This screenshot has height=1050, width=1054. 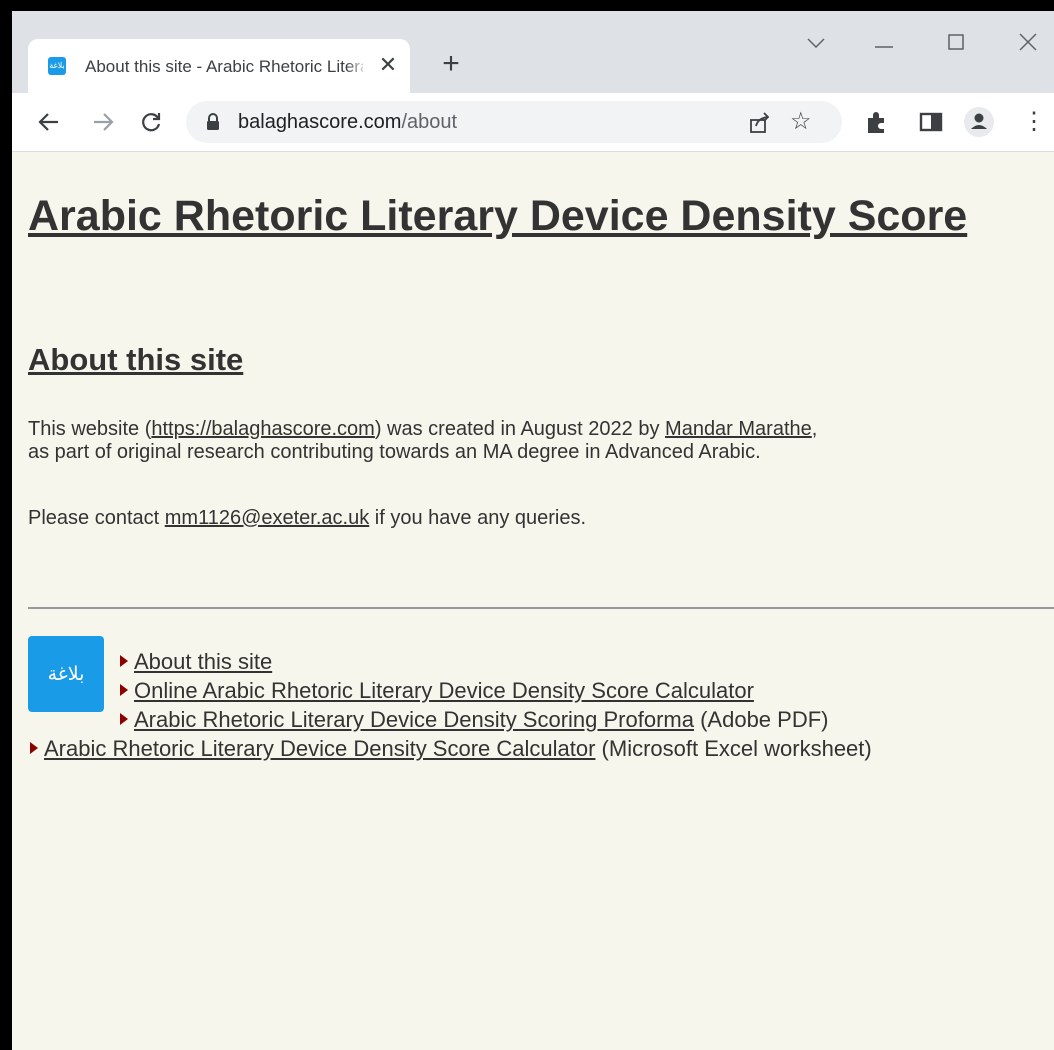 What do you see at coordinates (738, 429) in the screenshot?
I see `author-link: Mandar Marathe` at bounding box center [738, 429].